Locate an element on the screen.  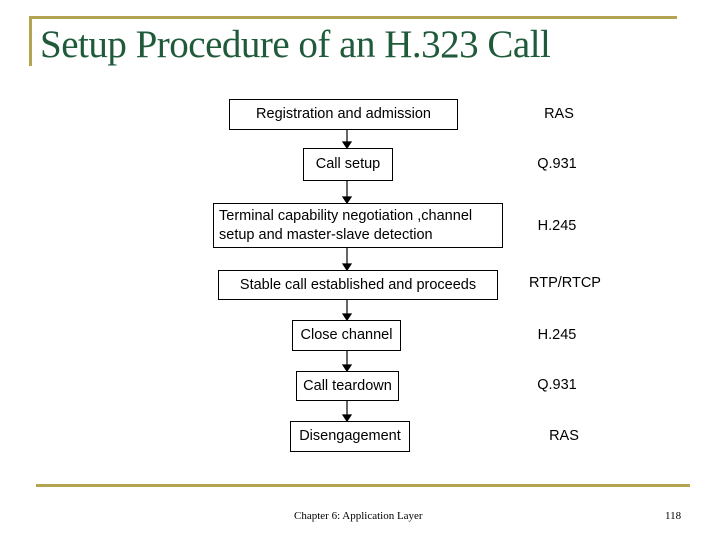
step-label: Call teardown is located at coordinates (347, 385).